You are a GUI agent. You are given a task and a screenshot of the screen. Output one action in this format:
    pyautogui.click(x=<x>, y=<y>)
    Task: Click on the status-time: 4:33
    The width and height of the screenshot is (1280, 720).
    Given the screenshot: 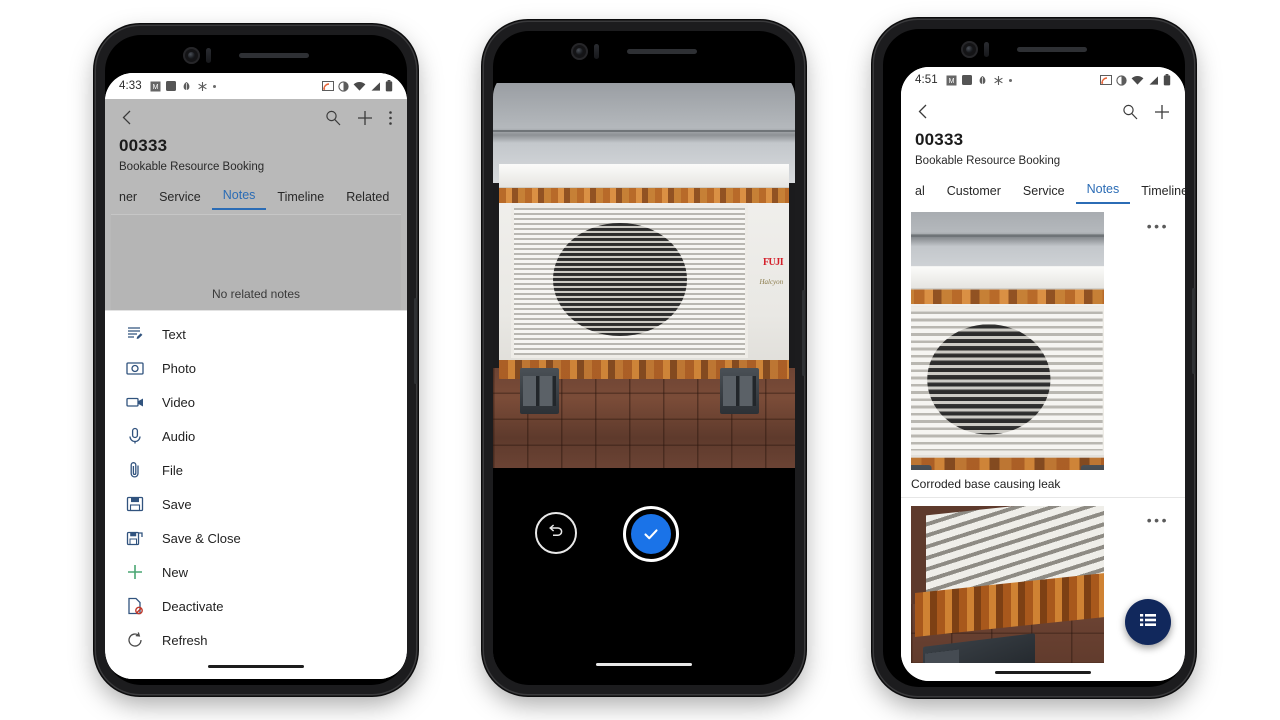 What is the action you would take?
    pyautogui.click(x=130, y=86)
    